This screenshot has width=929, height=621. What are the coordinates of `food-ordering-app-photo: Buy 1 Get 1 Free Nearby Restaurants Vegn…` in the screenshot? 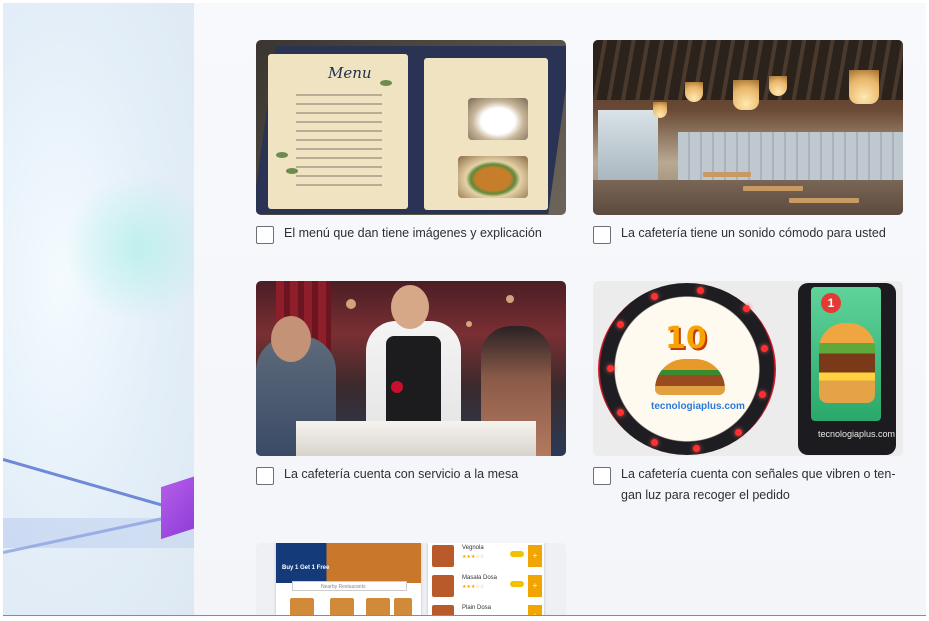 It's located at (411, 579).